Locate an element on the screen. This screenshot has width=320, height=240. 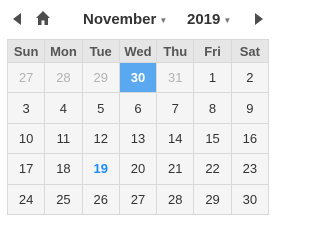
day-cell-today: 19 is located at coordinates (100, 169).